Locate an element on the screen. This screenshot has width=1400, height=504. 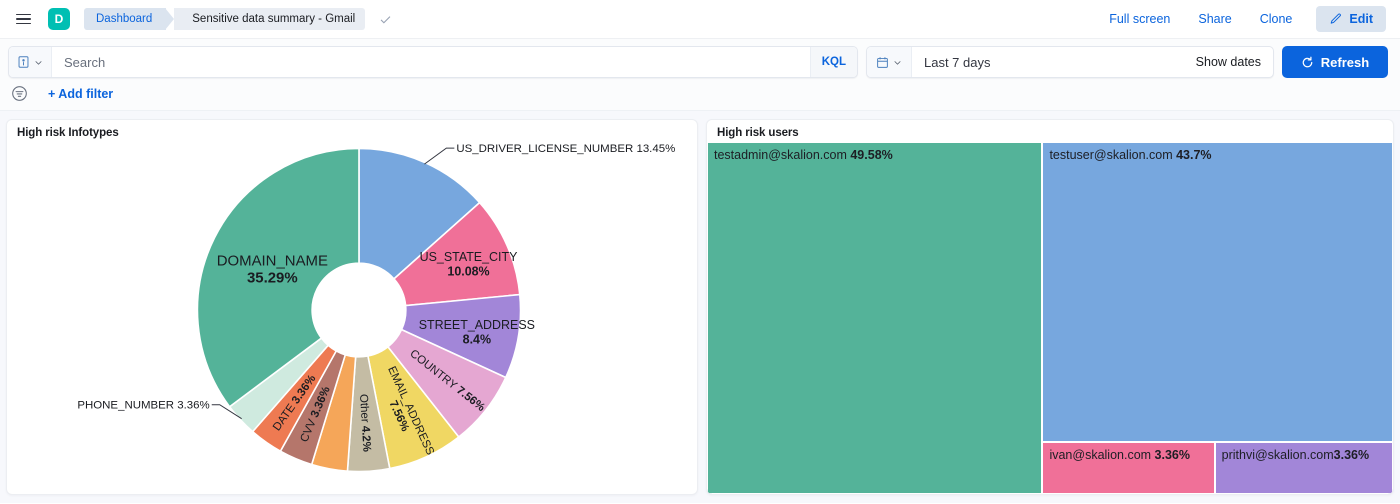
treemap-cell-name: prithvi@skalion.com is located at coordinates (1277, 454).